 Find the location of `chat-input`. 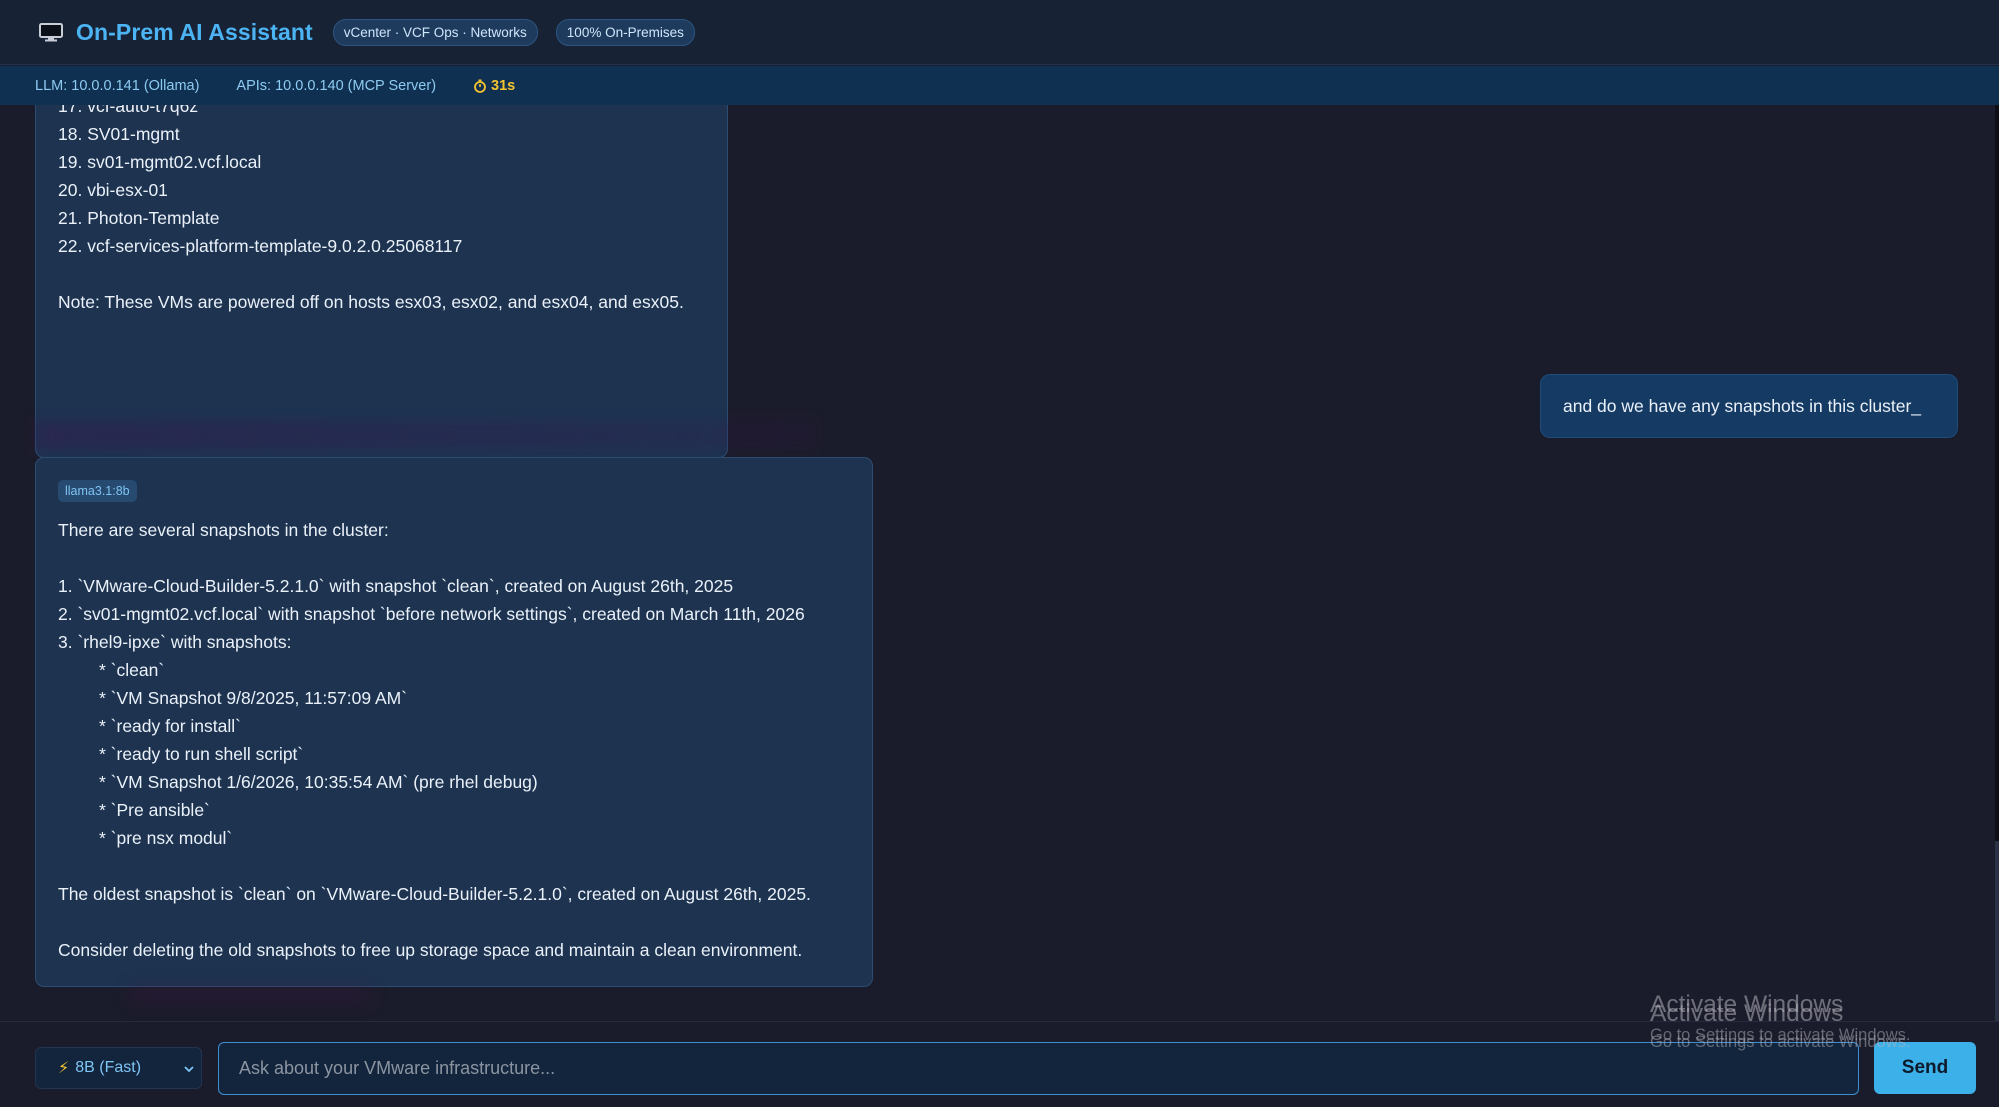

chat-input is located at coordinates (1038, 1068).